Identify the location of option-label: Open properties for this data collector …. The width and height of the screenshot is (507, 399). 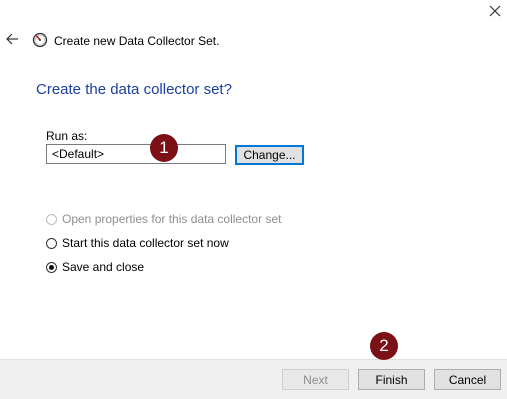
(172, 219).